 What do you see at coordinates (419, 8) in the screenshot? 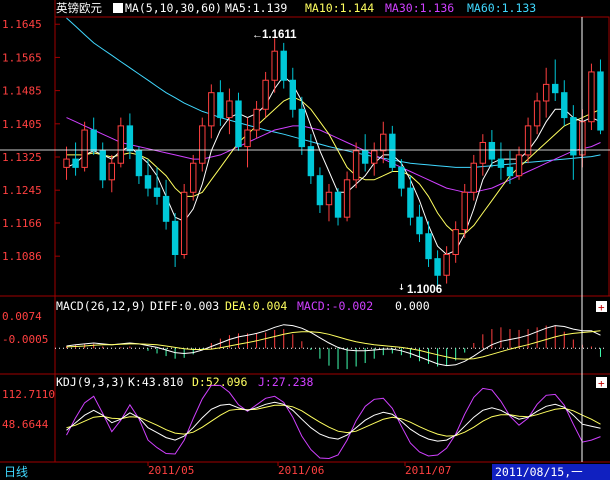
I see `ma30-readout: MA30:1.136` at bounding box center [419, 8].